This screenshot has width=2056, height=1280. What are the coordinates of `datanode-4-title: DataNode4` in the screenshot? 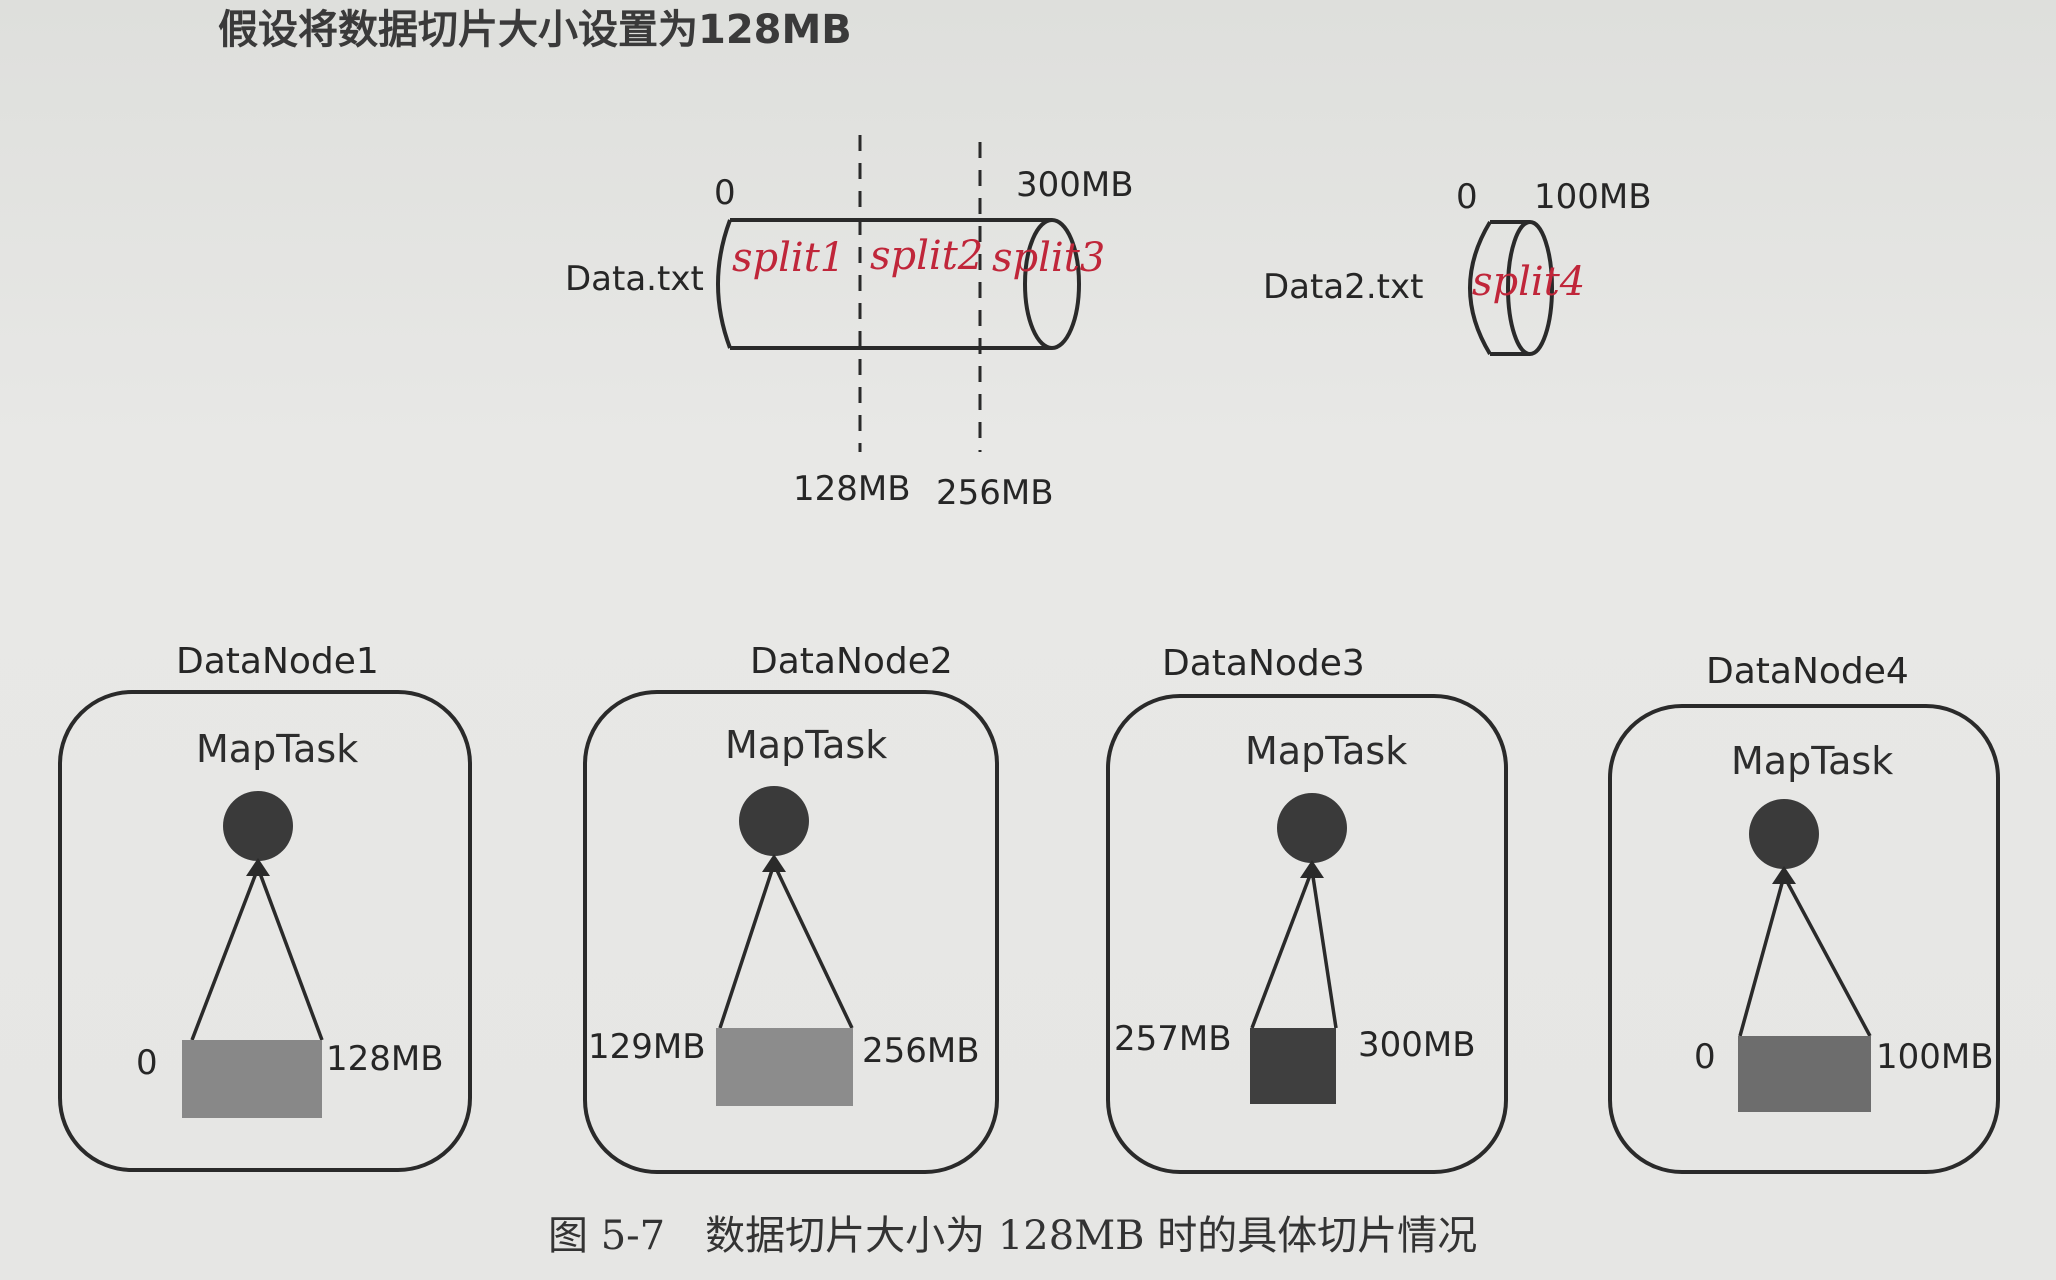 It's located at (1807, 671).